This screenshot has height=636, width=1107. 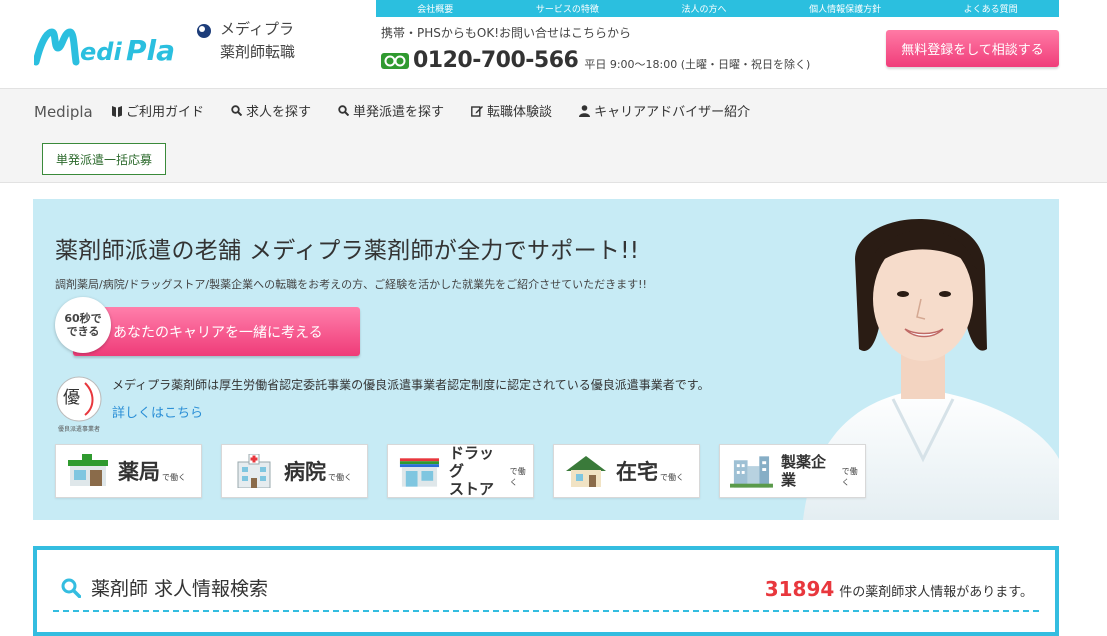 What do you see at coordinates (258, 52) in the screenshot?
I see `brand-name-line2: 薬剤師転職` at bounding box center [258, 52].